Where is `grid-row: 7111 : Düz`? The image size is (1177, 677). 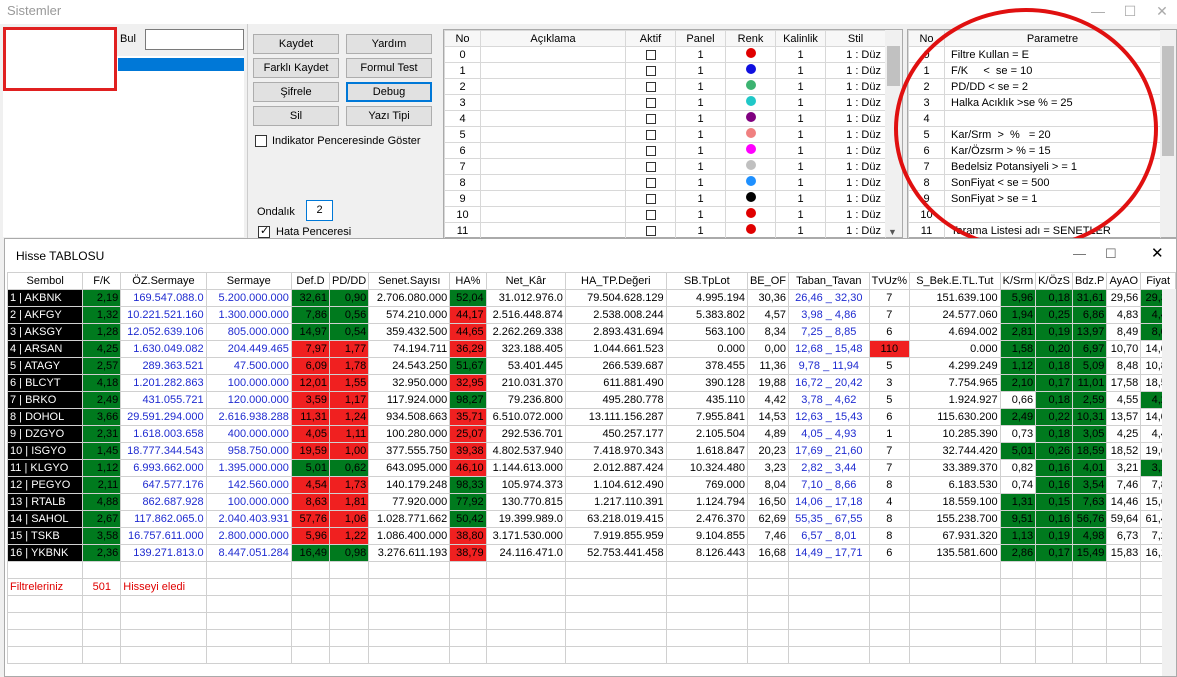 grid-row: 7111 : Düz is located at coordinates (665, 166).